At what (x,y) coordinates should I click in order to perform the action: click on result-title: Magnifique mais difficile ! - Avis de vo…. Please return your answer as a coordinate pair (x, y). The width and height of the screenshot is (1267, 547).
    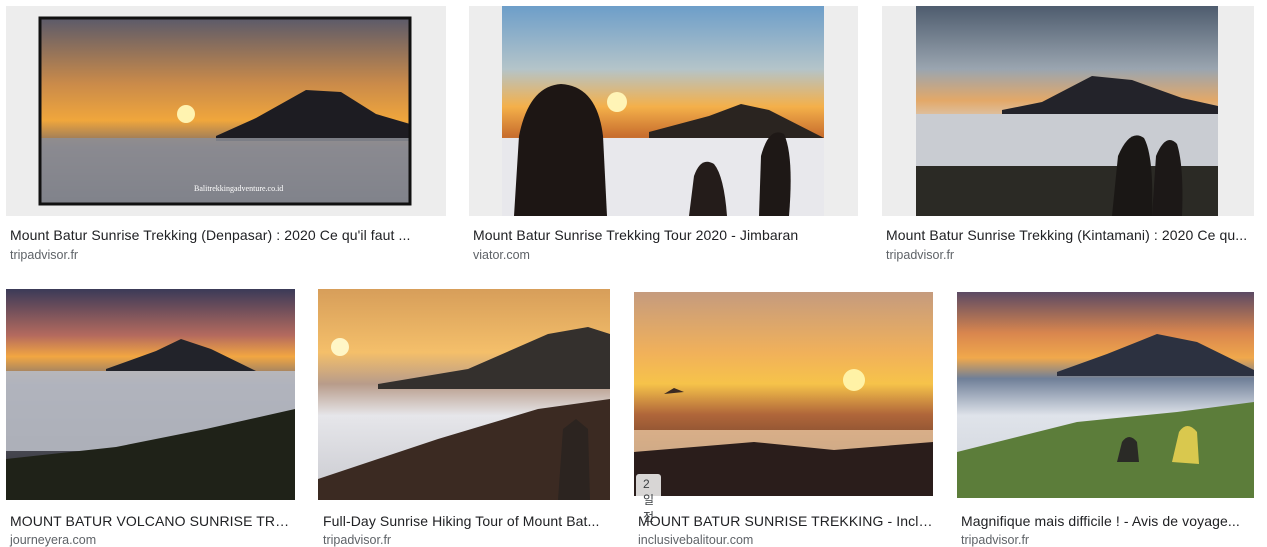
    Looking at the image, I should click on (1107, 521).